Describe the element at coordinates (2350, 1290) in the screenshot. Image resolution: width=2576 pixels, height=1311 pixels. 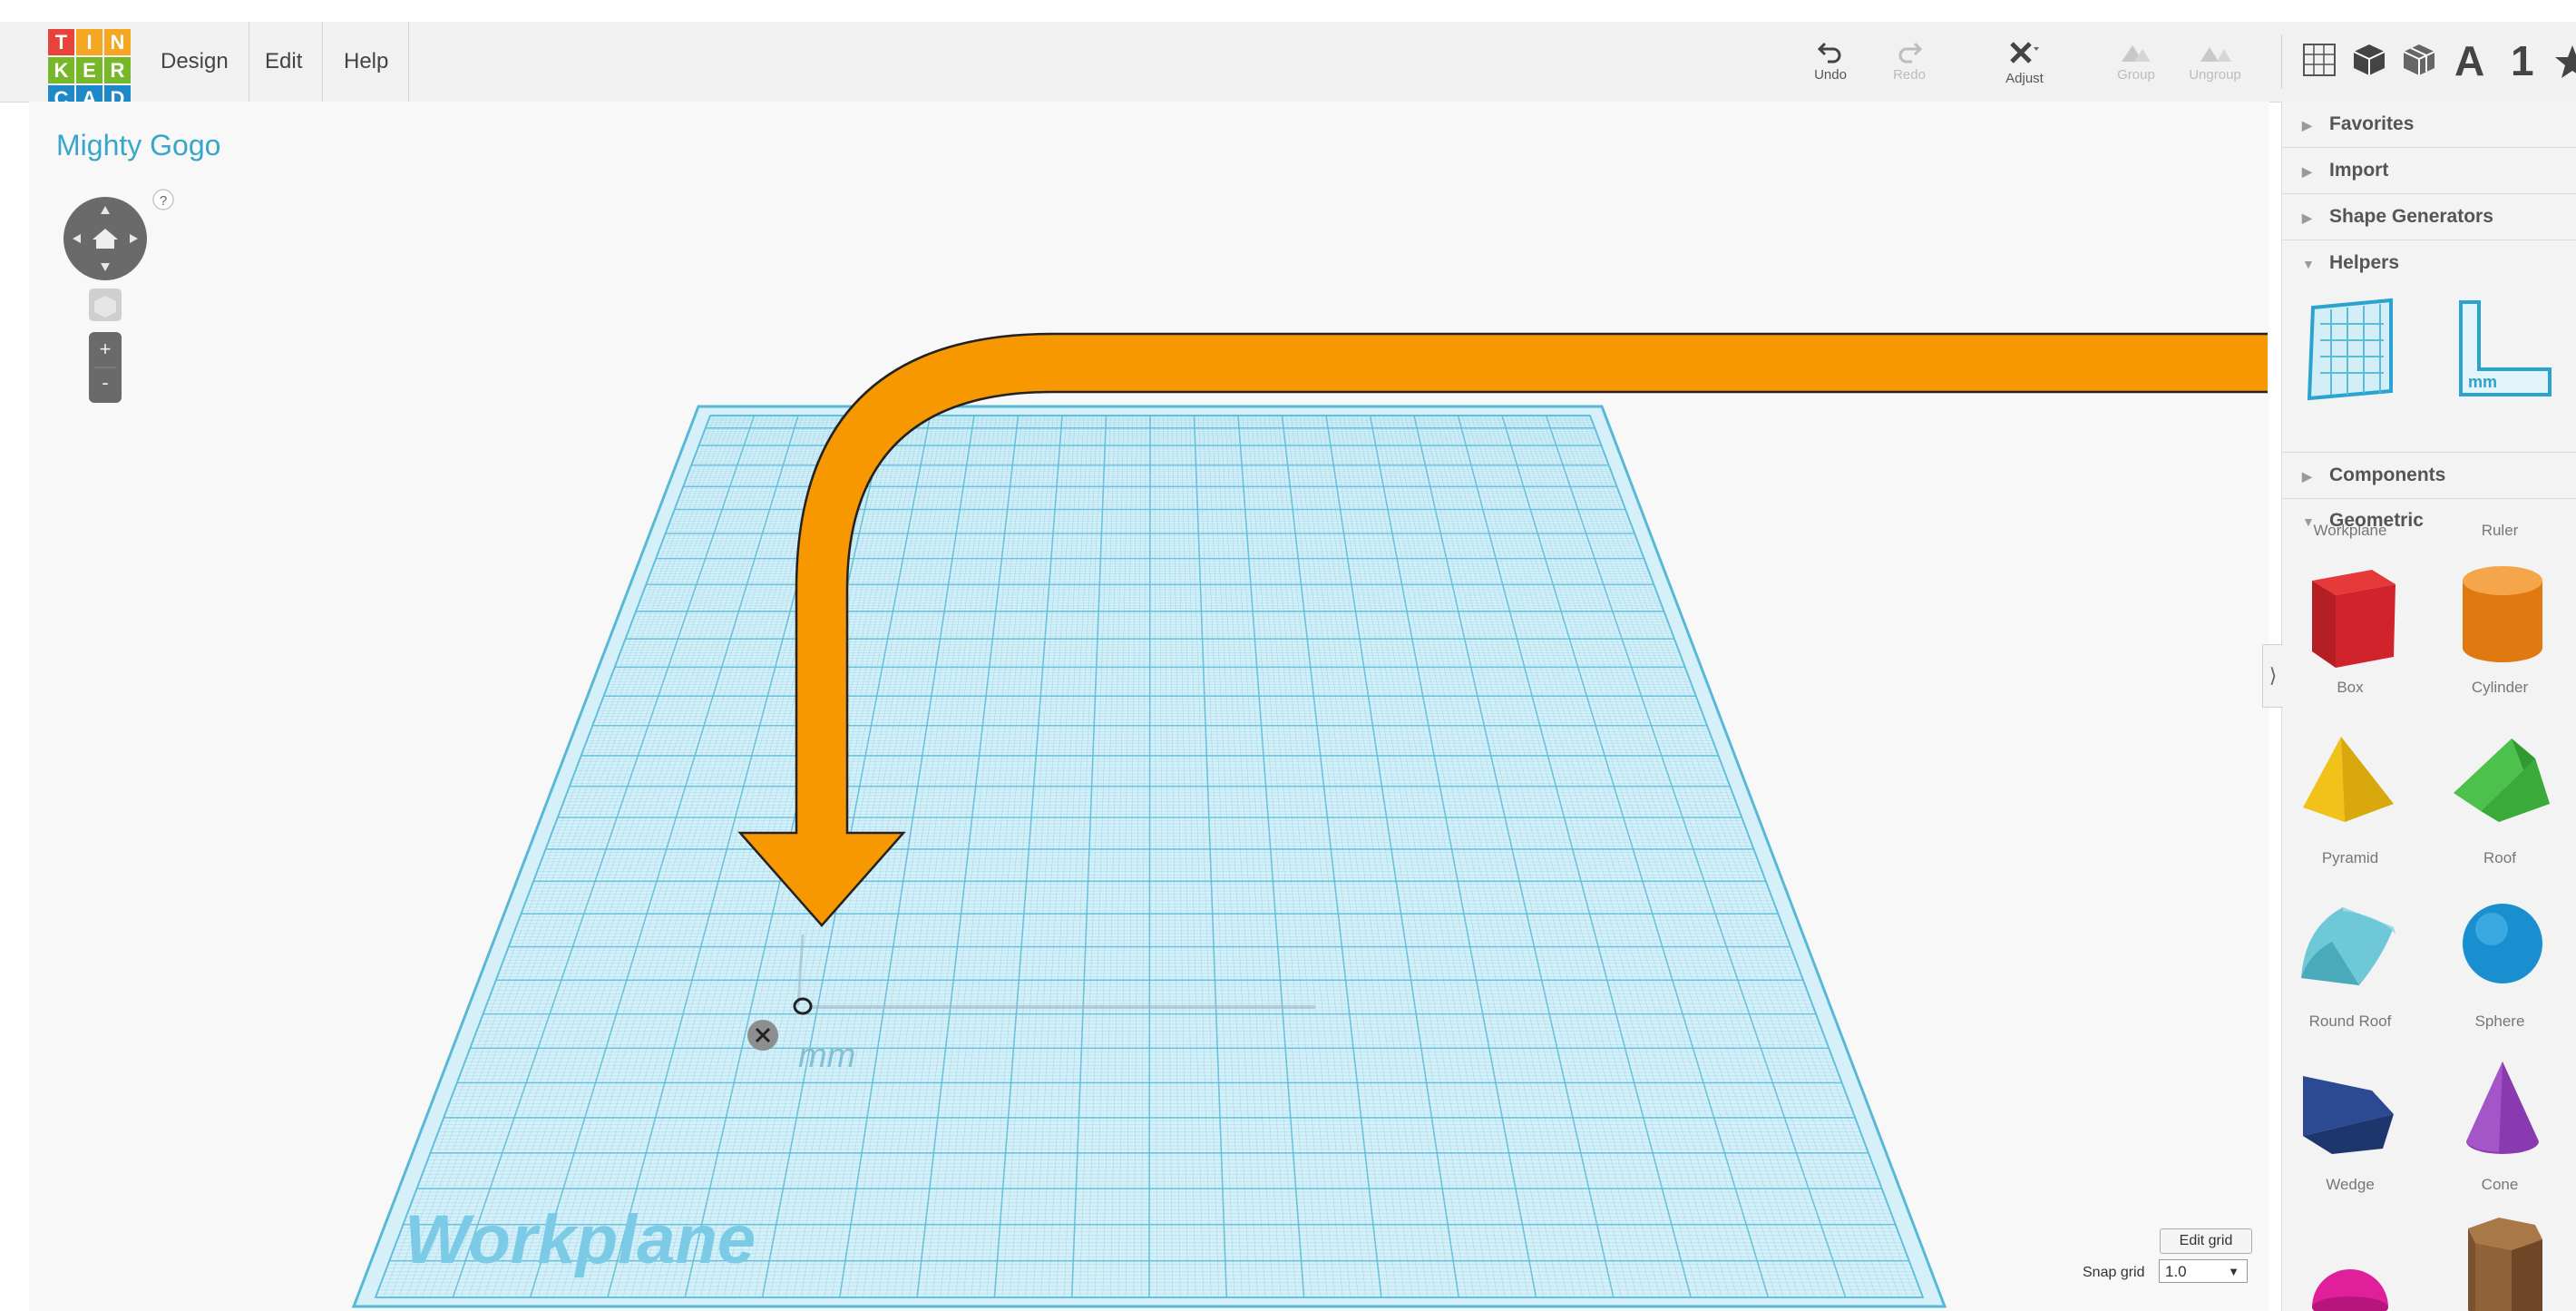
I see `half-sphere-shape-icon` at that location.